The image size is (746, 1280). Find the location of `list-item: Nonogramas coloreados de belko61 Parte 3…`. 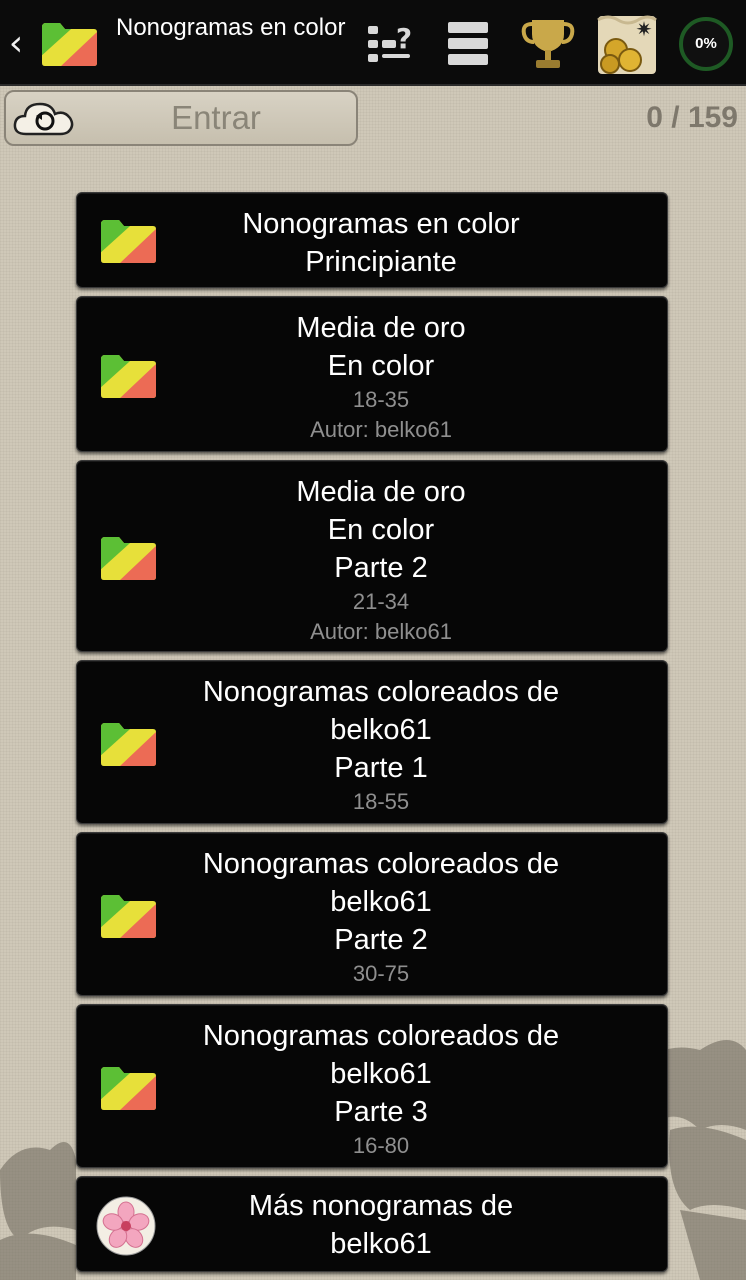

list-item: Nonogramas coloreados de belko61 Parte 3… is located at coordinates (372, 1086).